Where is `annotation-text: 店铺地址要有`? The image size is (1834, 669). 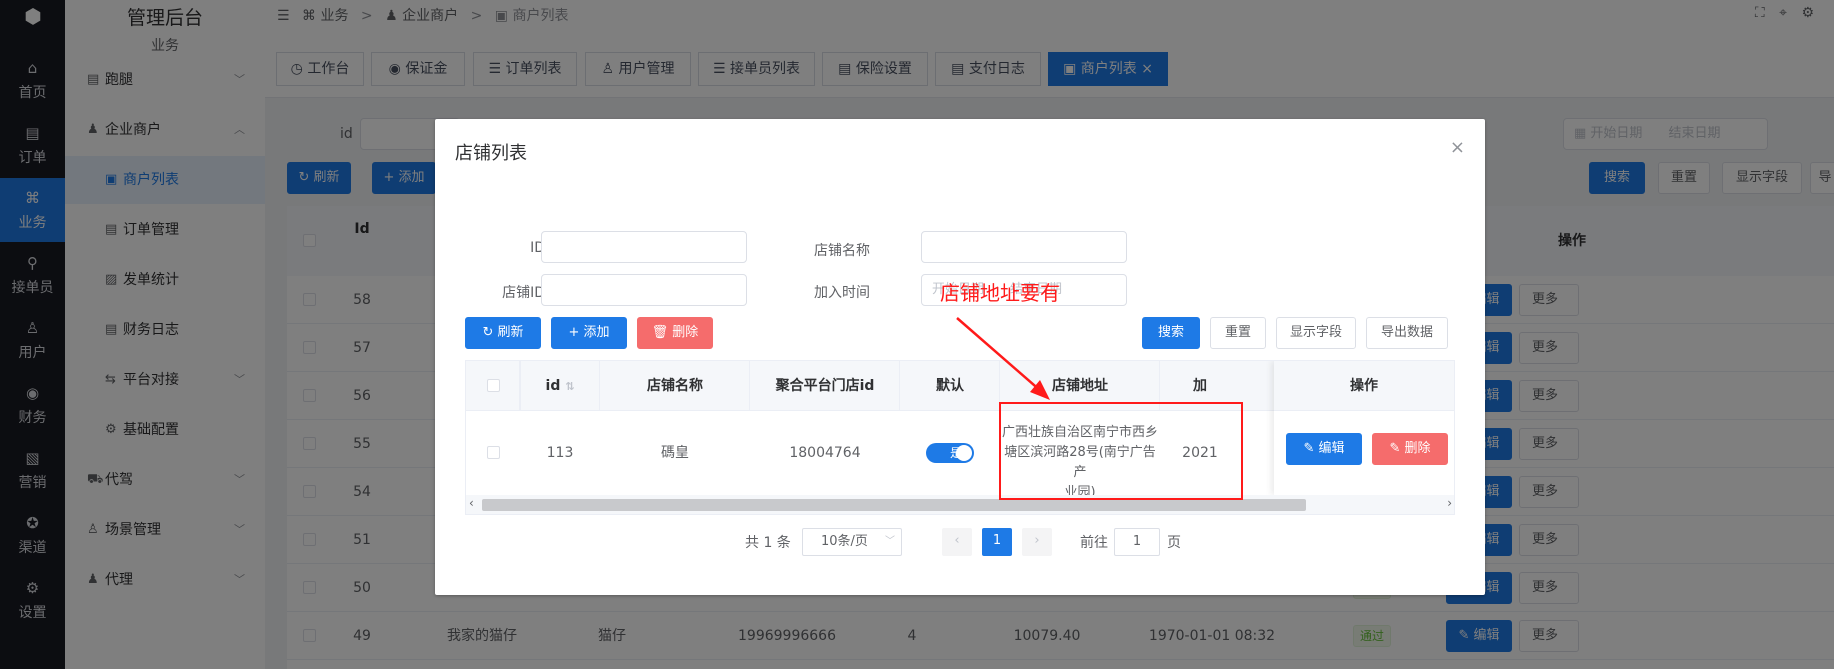
annotation-text: 店铺地址要有 is located at coordinates (1000, 293).